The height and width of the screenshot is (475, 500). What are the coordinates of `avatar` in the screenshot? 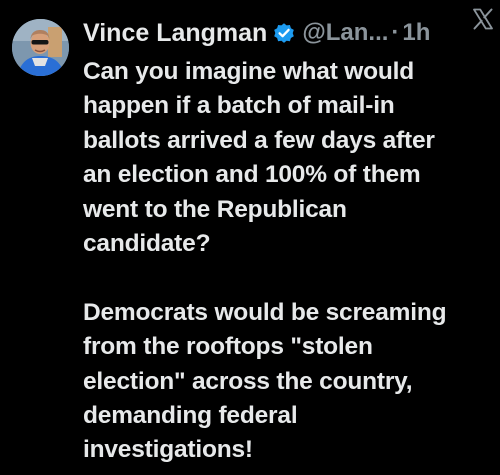 It's located at (40, 47).